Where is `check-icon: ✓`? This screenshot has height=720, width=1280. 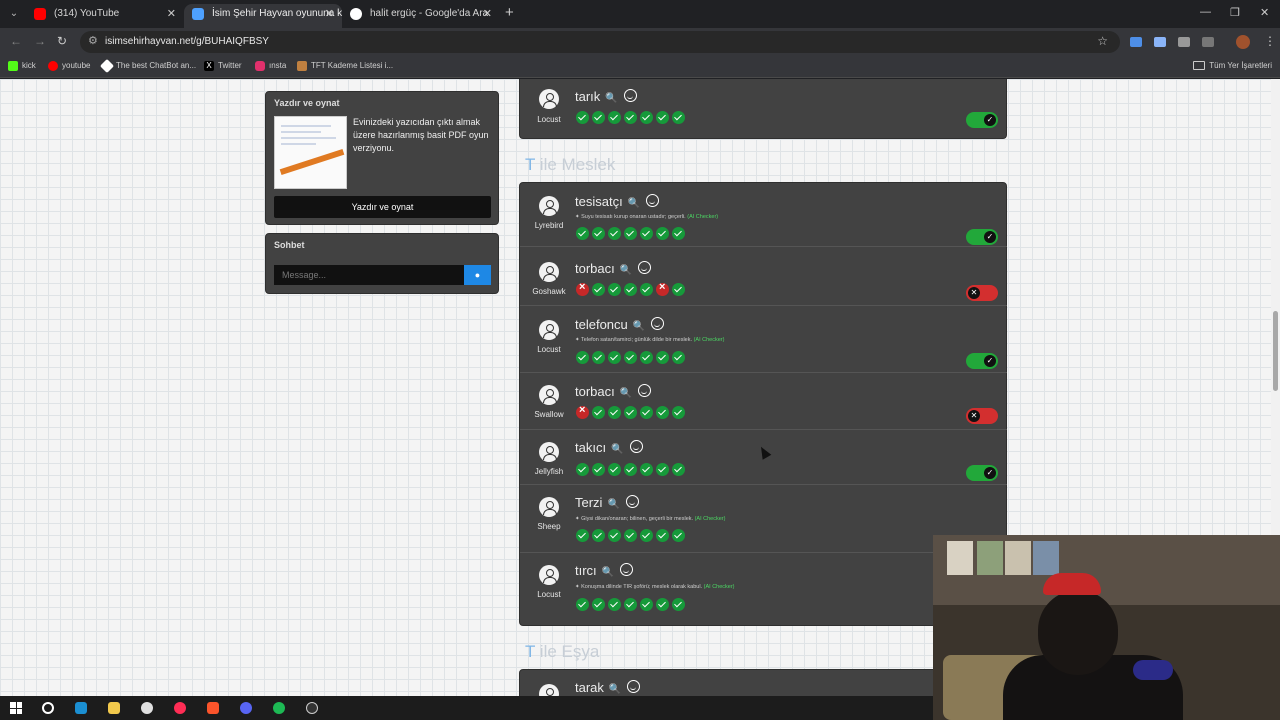
check-icon: ✓ is located at coordinates (990, 473).